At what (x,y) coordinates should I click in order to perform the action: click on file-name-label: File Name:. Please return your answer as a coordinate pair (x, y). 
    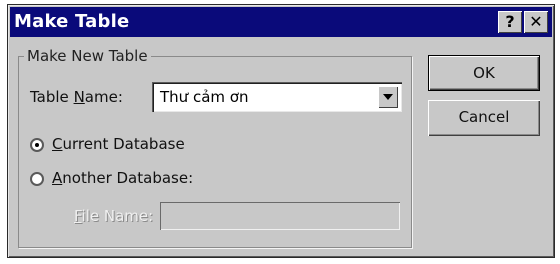
    Looking at the image, I should click on (113, 216).